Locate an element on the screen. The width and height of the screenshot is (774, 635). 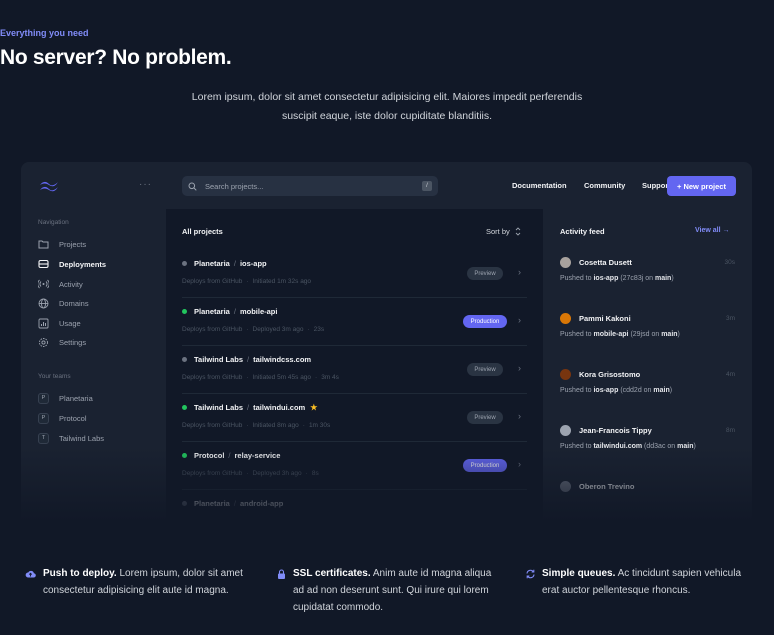
star-icon: ★ is located at coordinates (314, 407).